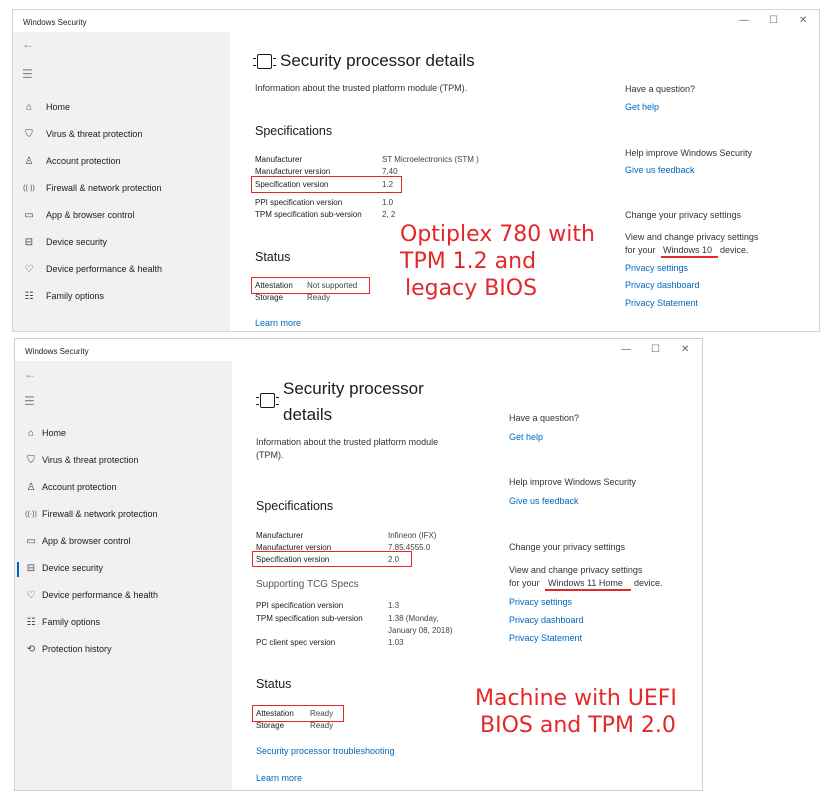  I want to click on spec-value: ST Microelectronics (STM ), so click(430, 159).